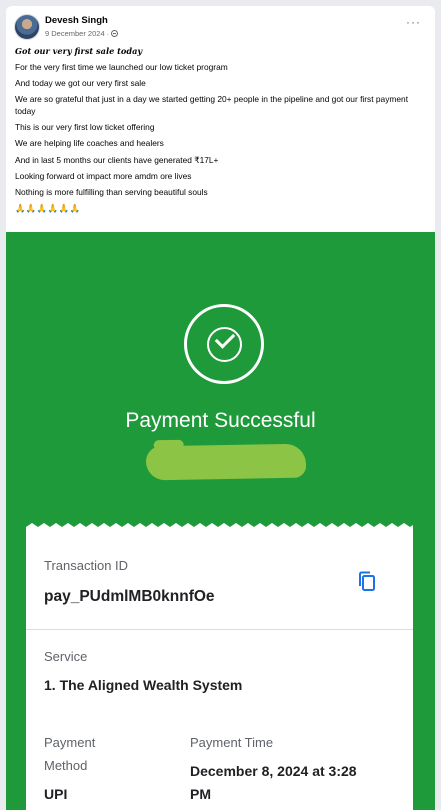 The width and height of the screenshot is (441, 810). I want to click on author-name: Devesh Singh, so click(76, 20).